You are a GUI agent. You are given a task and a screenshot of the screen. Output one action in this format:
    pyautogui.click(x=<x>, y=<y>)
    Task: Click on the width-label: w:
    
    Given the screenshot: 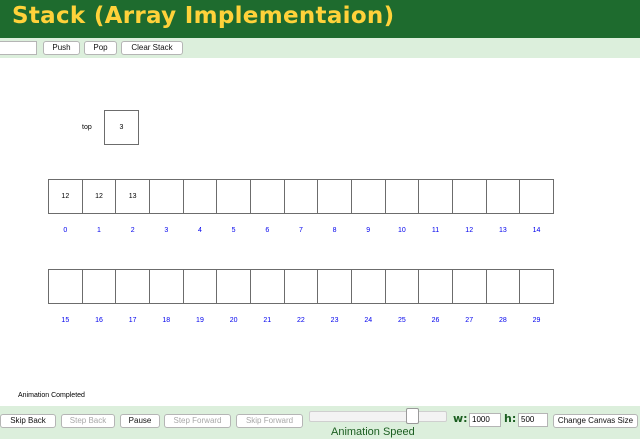 What is the action you would take?
    pyautogui.click(x=460, y=418)
    